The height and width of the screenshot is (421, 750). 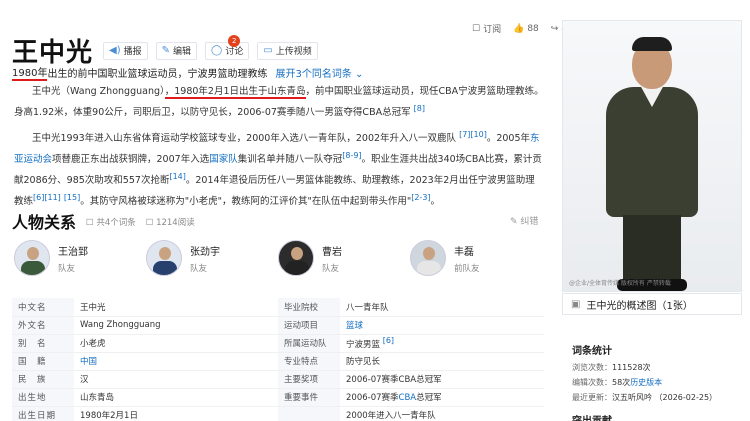 I want to click on stats-title: 词条统计, so click(x=592, y=351).